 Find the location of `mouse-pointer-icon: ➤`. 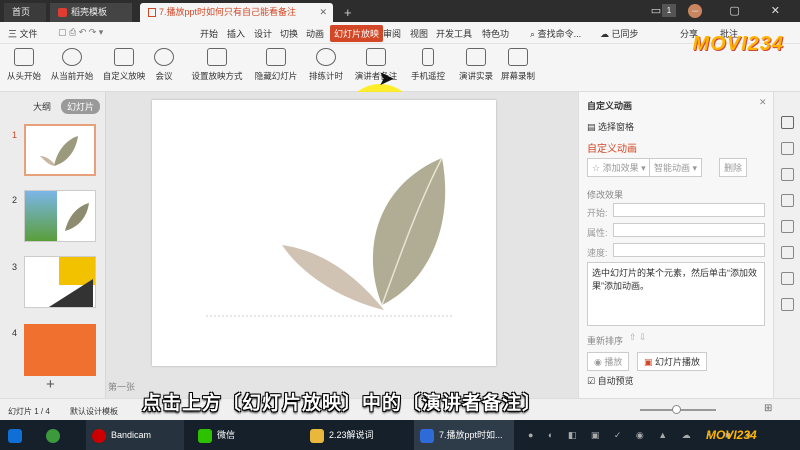

mouse-pointer-icon: ➤ is located at coordinates (386, 79).